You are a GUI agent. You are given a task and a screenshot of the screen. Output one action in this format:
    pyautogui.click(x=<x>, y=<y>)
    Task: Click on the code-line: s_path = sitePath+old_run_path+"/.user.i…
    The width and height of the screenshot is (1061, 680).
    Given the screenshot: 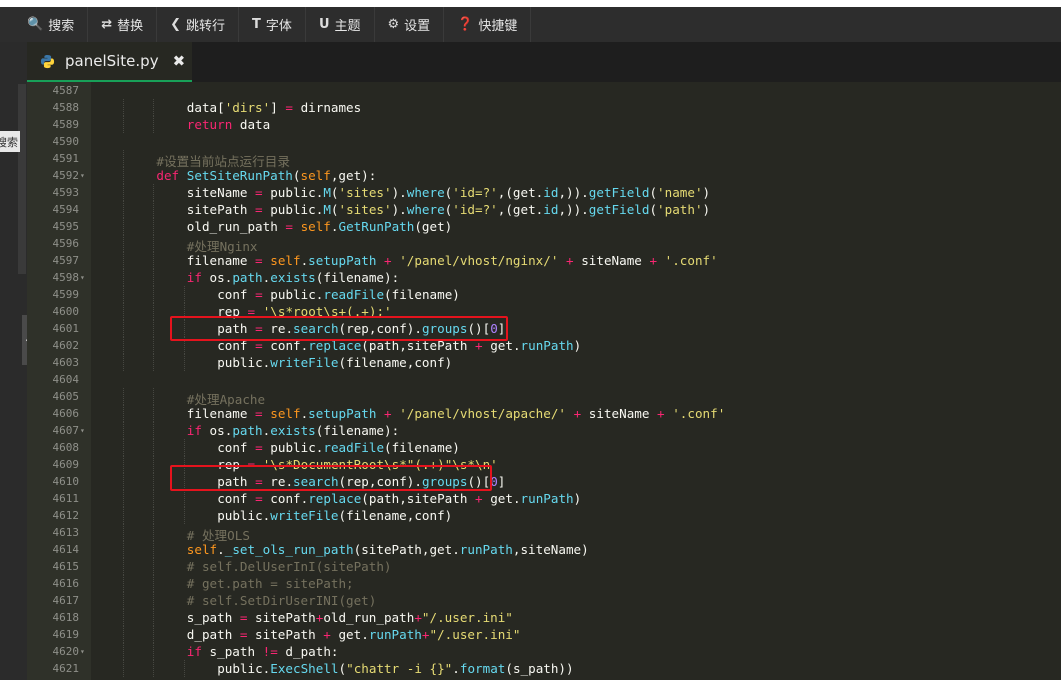 What is the action you would take?
    pyautogui.click(x=349, y=617)
    